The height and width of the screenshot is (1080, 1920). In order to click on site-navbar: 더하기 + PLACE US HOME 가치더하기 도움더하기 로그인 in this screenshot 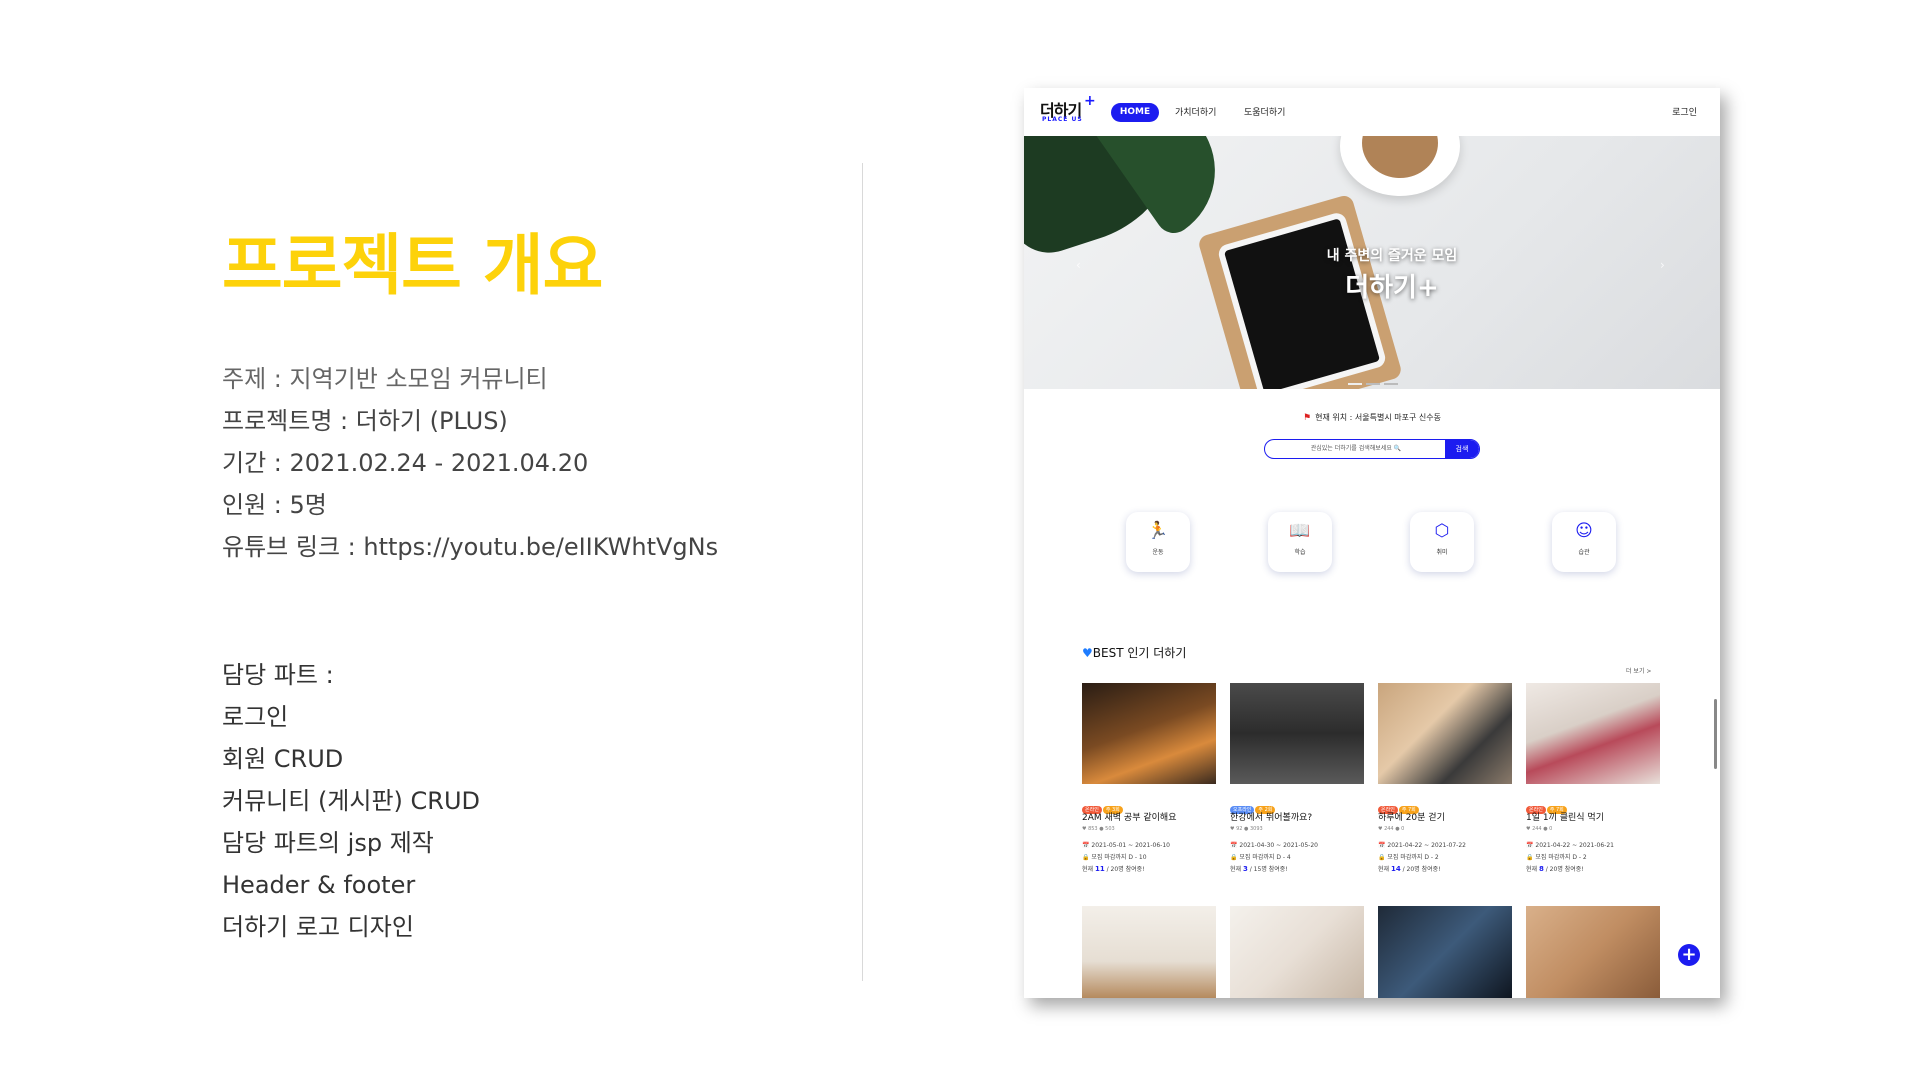, I will do `click(1372, 112)`.